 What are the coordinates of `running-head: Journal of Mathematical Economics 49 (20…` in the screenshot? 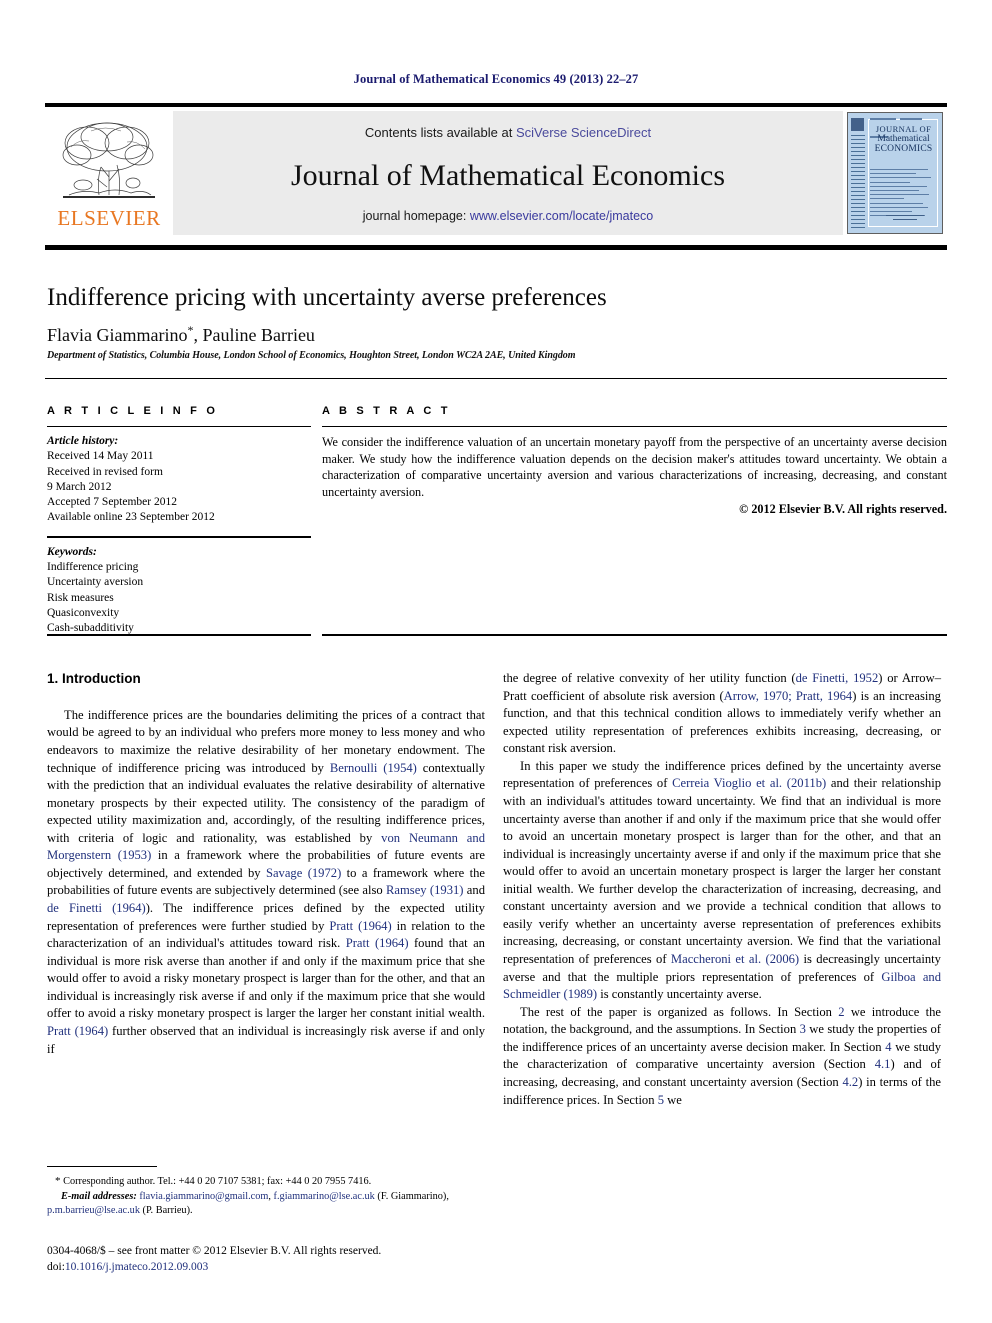 It's located at (496, 79).